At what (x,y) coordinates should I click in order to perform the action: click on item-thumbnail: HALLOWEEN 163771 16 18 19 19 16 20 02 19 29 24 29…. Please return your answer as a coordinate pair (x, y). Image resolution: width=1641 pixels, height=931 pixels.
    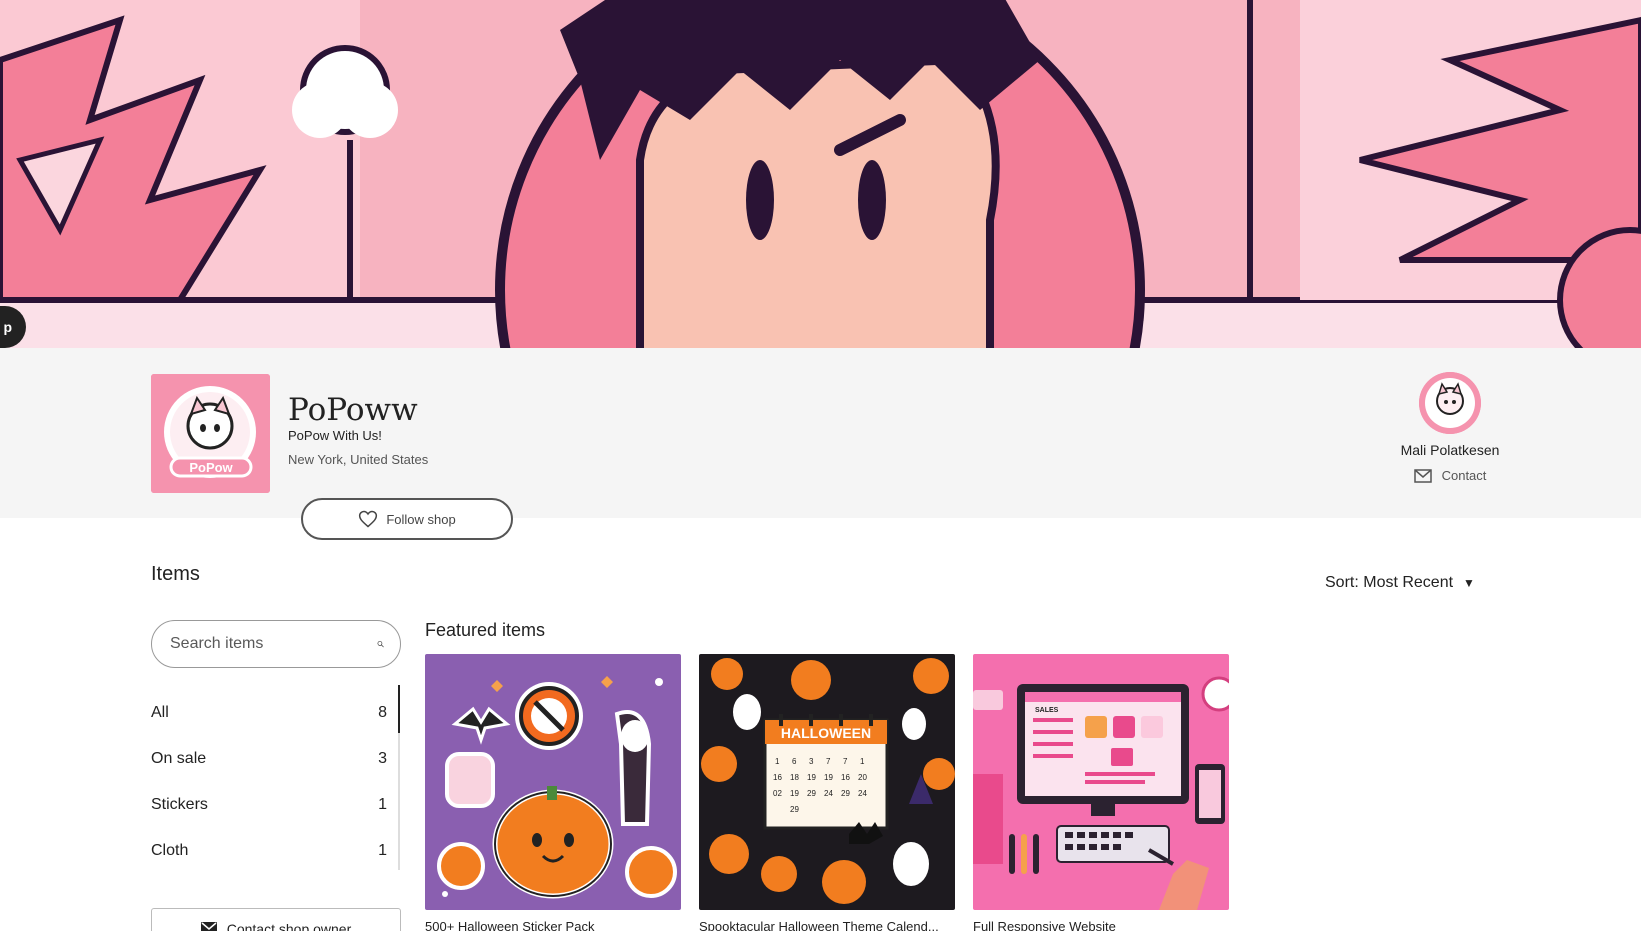
    Looking at the image, I should click on (827, 782).